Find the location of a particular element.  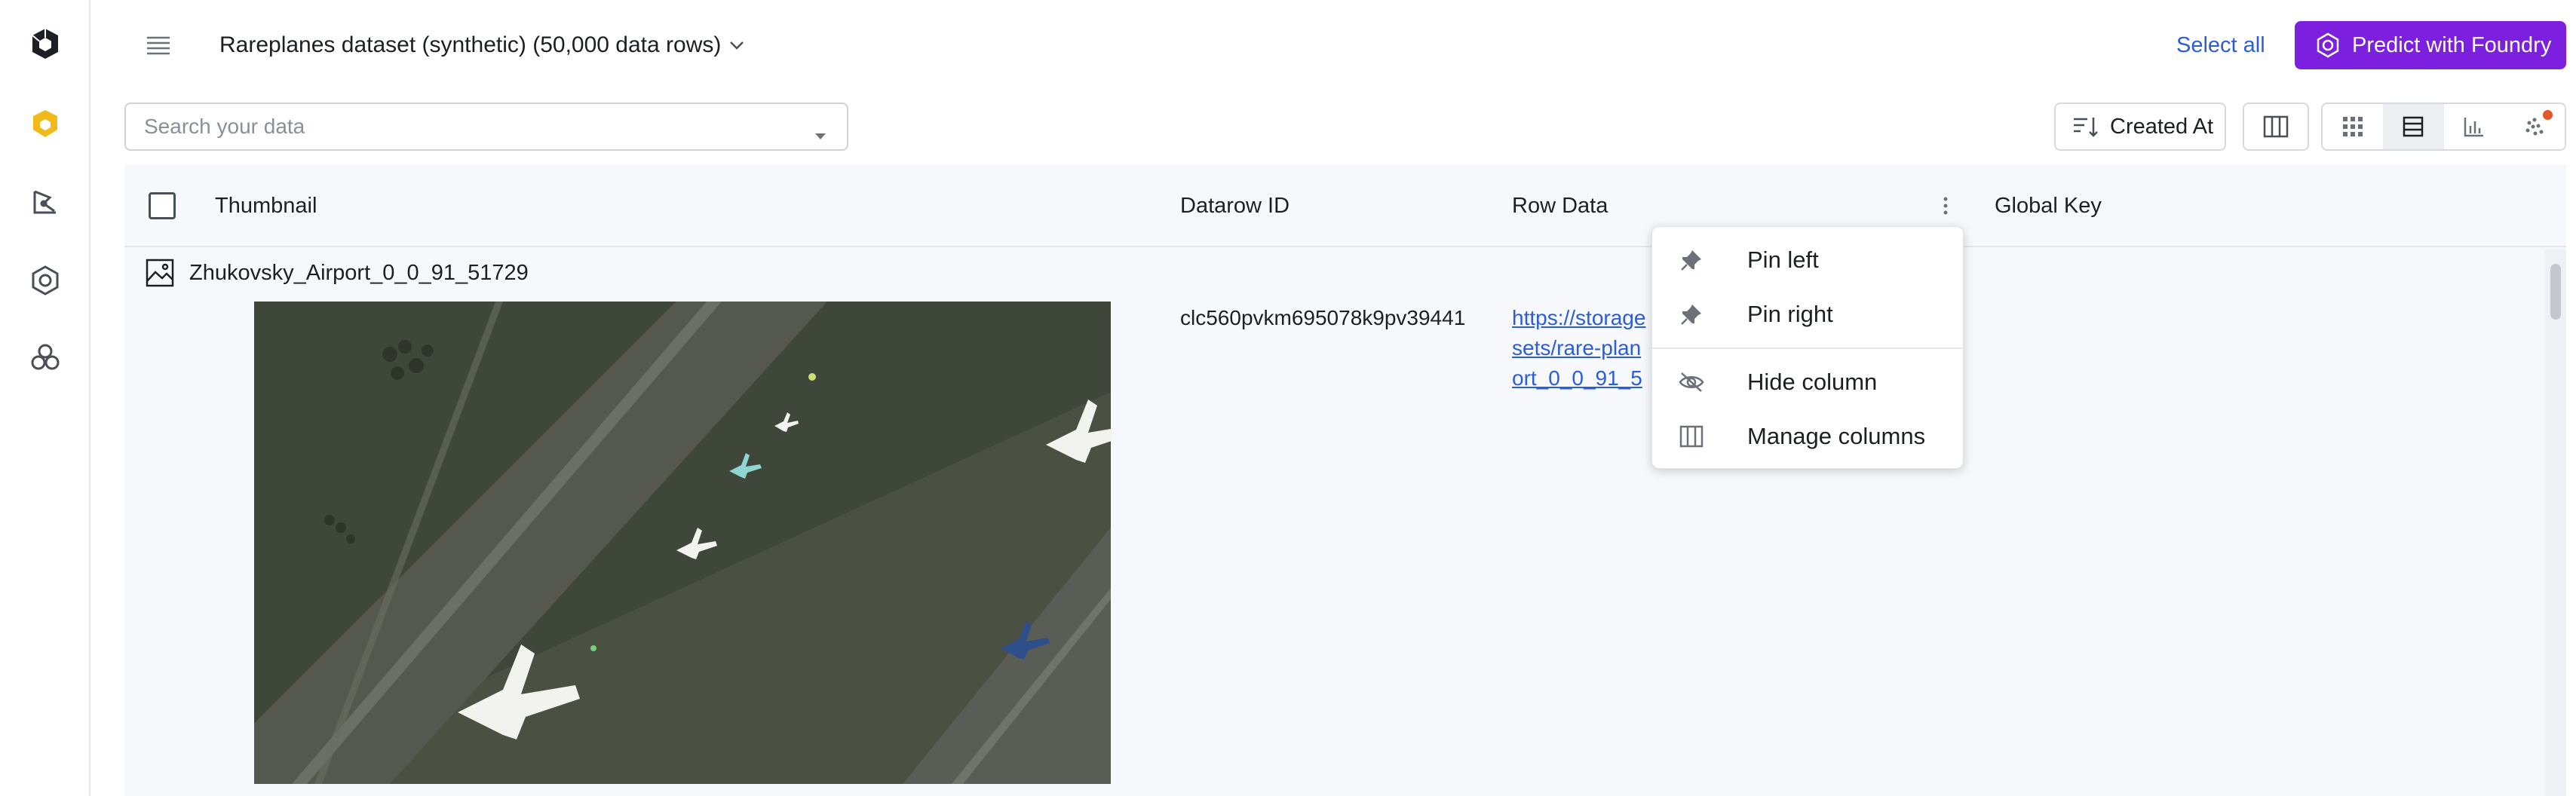

caret-down-icon is located at coordinates (820, 134).